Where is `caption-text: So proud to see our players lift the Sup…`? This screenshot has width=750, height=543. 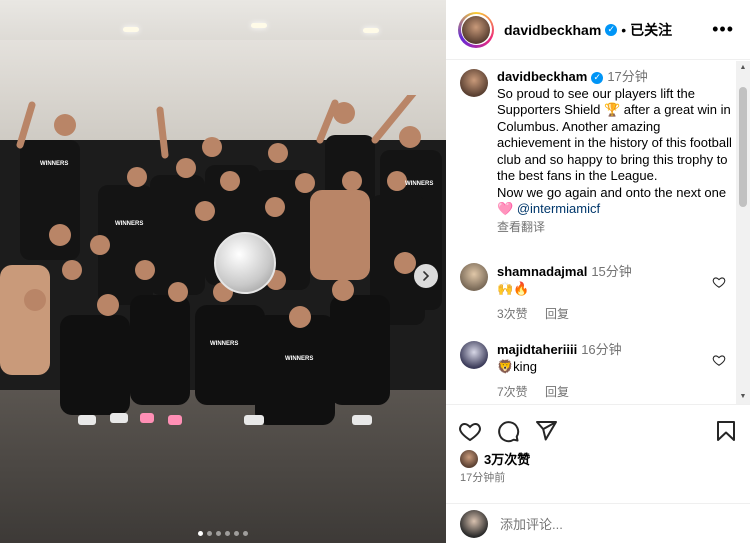
caption-text: So proud to see our players lift the Sup… is located at coordinates (614, 151).